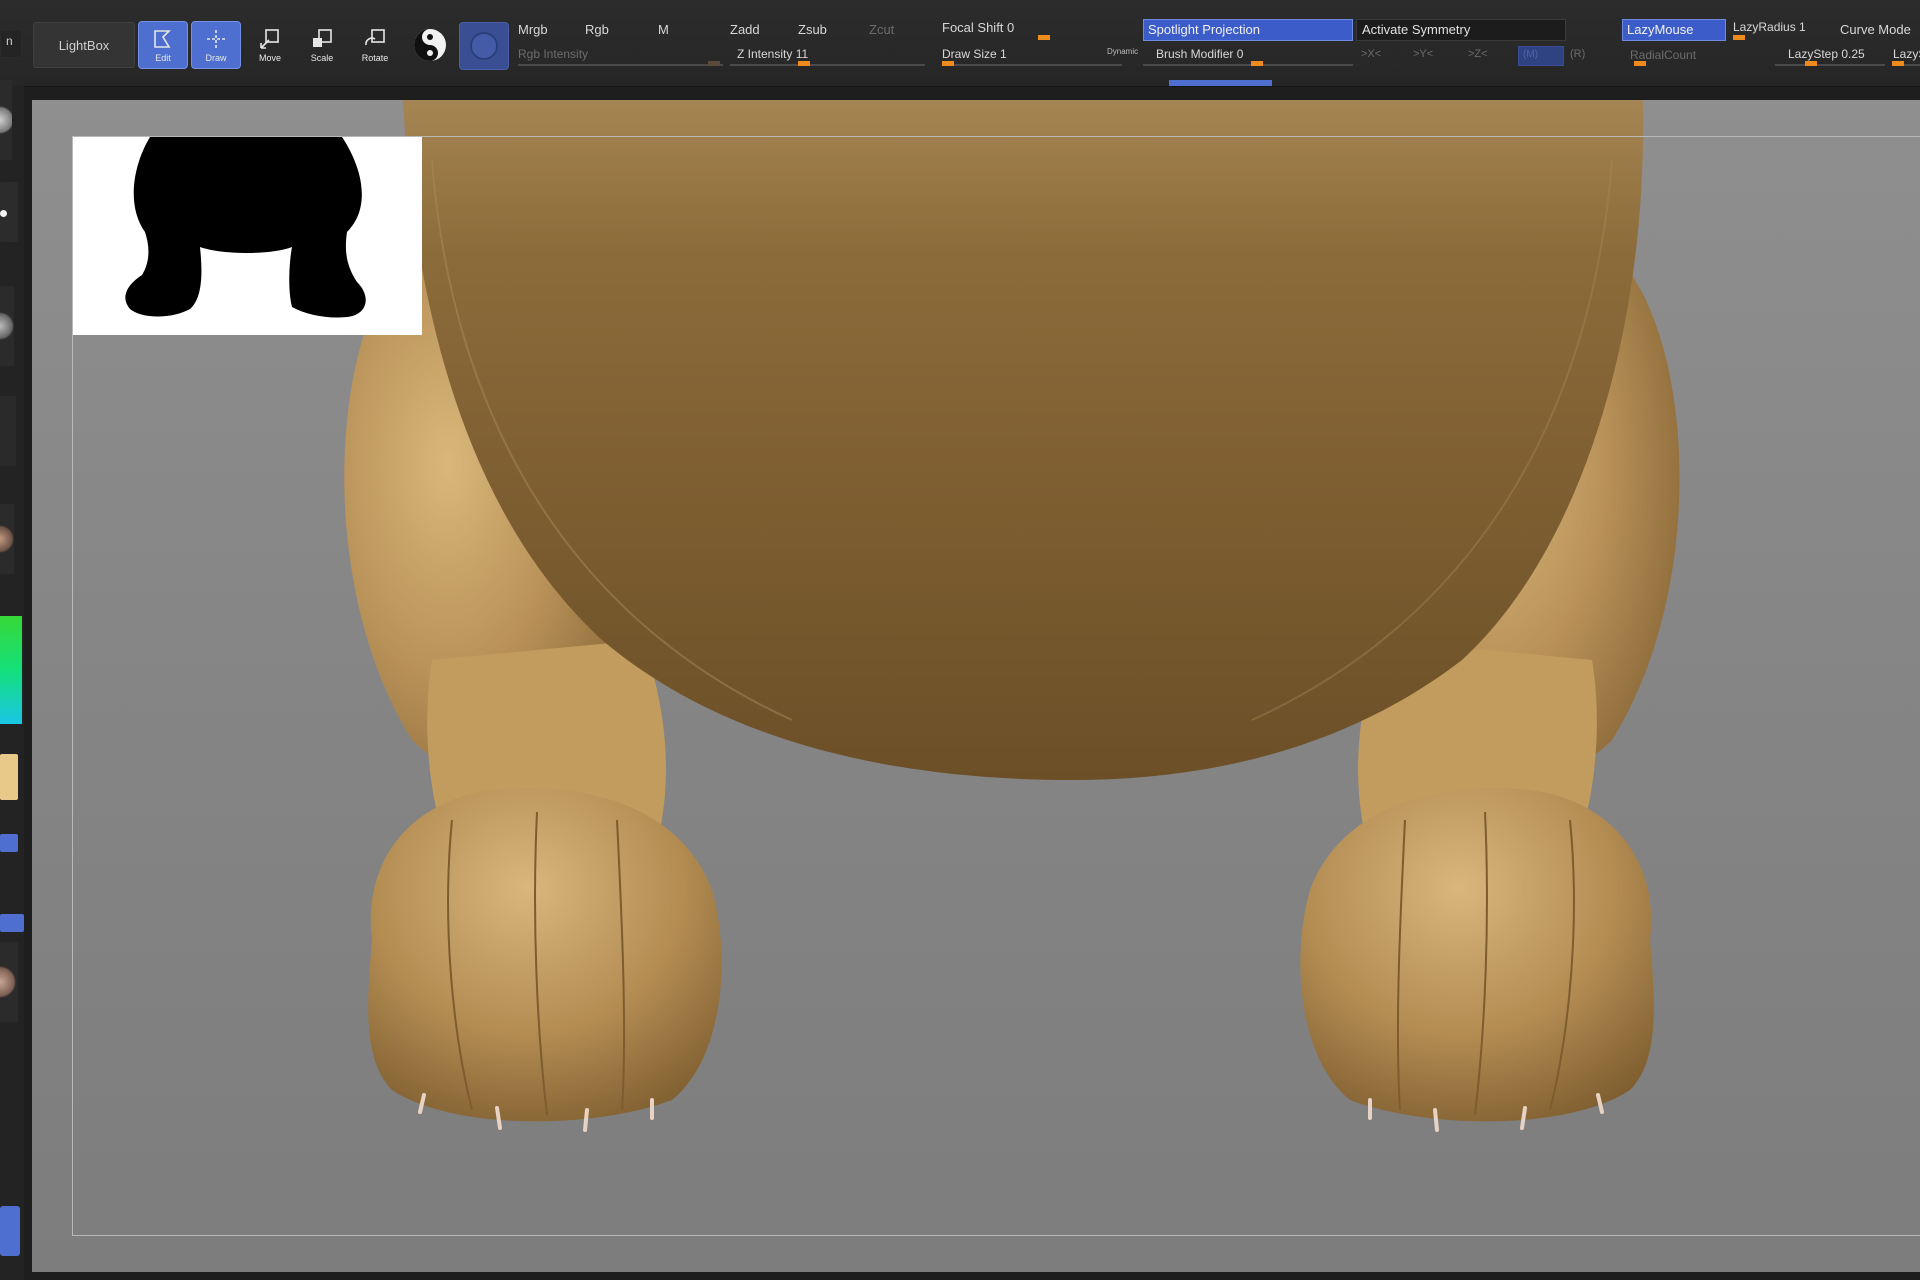 This screenshot has width=1920, height=1280. What do you see at coordinates (216, 58) in the screenshot?
I see `draw-tool-label: Draw` at bounding box center [216, 58].